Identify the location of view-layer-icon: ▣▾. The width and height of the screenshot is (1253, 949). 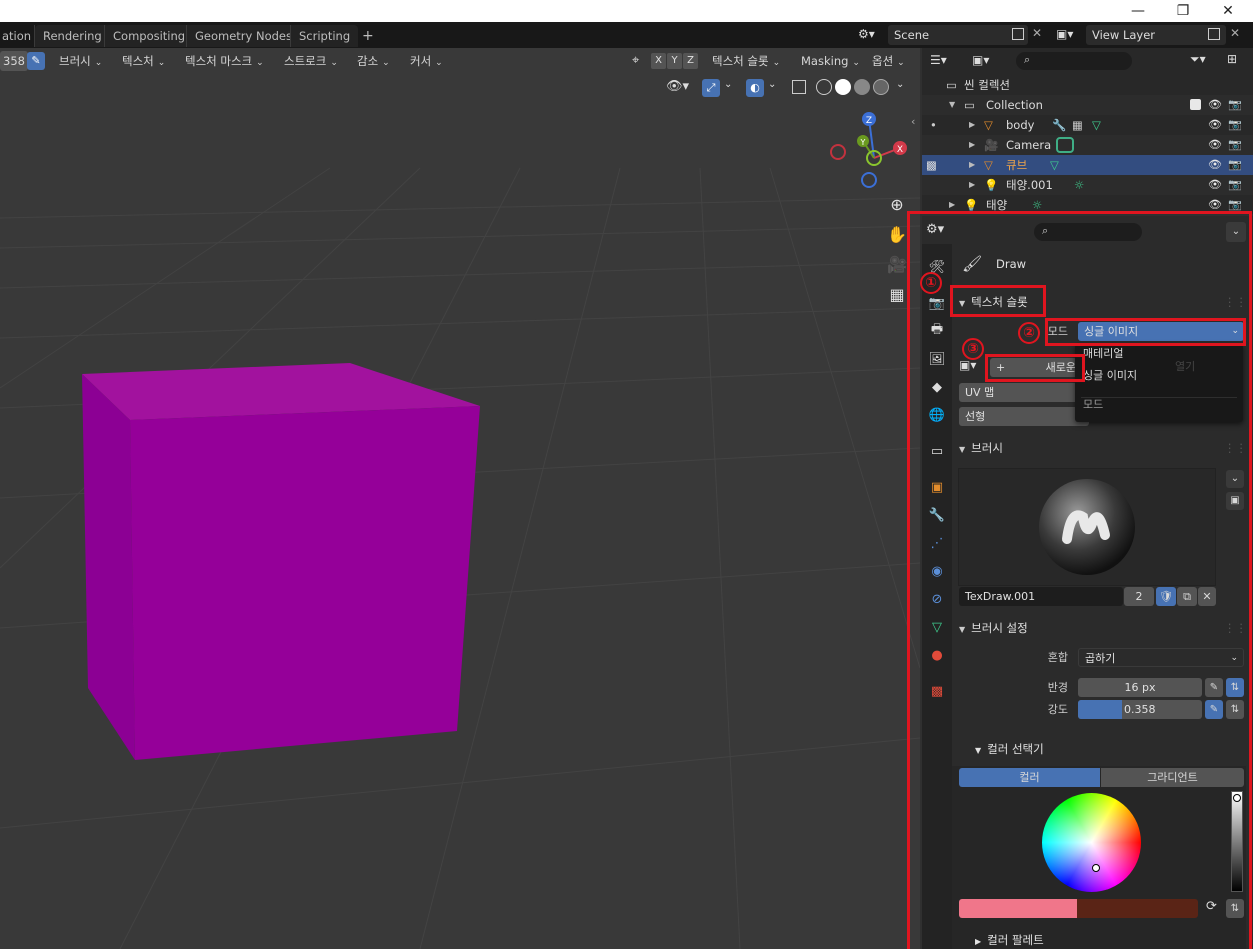
(1071, 35).